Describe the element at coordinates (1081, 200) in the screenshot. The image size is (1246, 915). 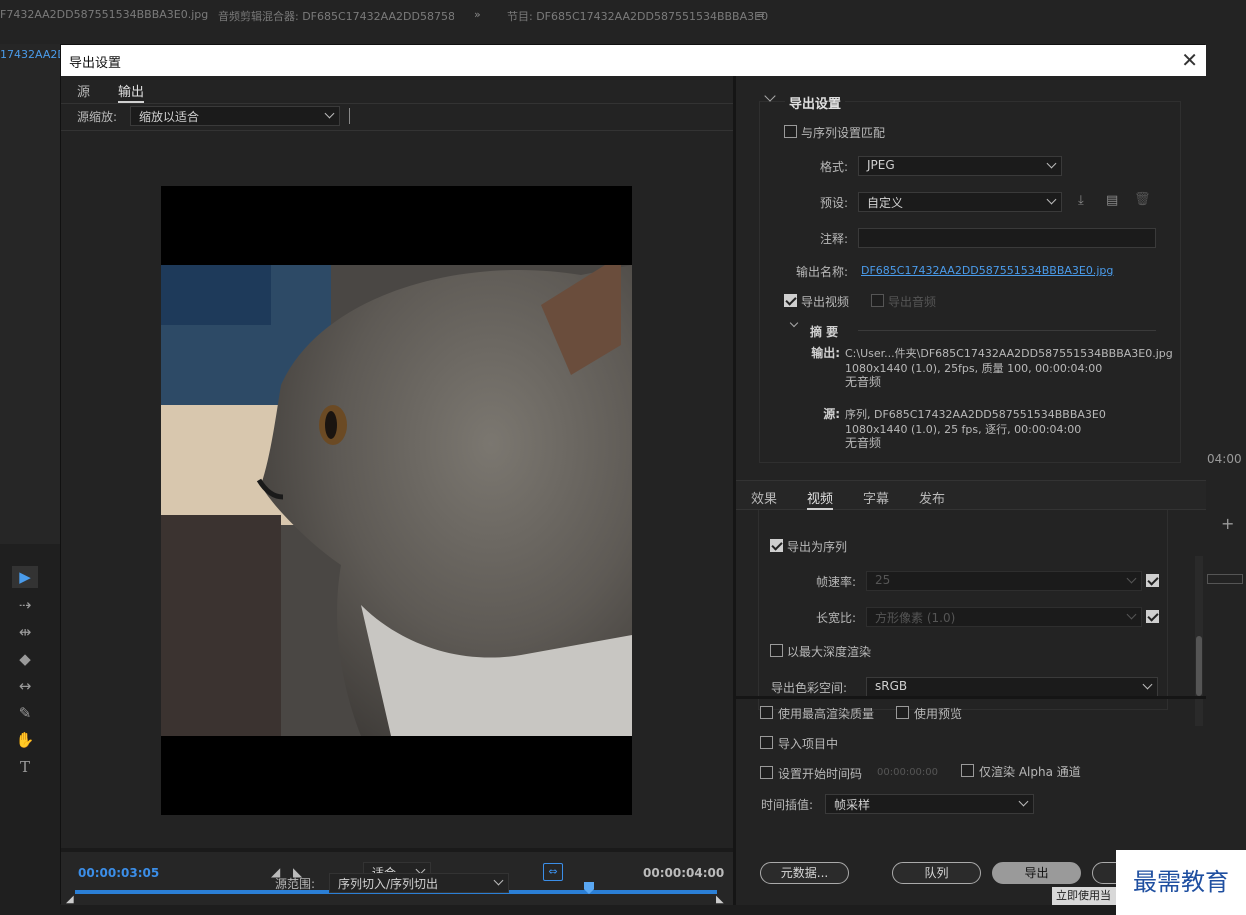
I see `save-preset-icon: ⤓` at that location.